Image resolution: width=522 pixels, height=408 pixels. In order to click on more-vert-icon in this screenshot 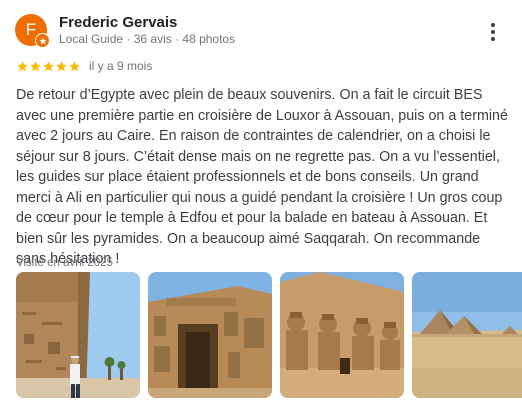, I will do `click(493, 32)`.